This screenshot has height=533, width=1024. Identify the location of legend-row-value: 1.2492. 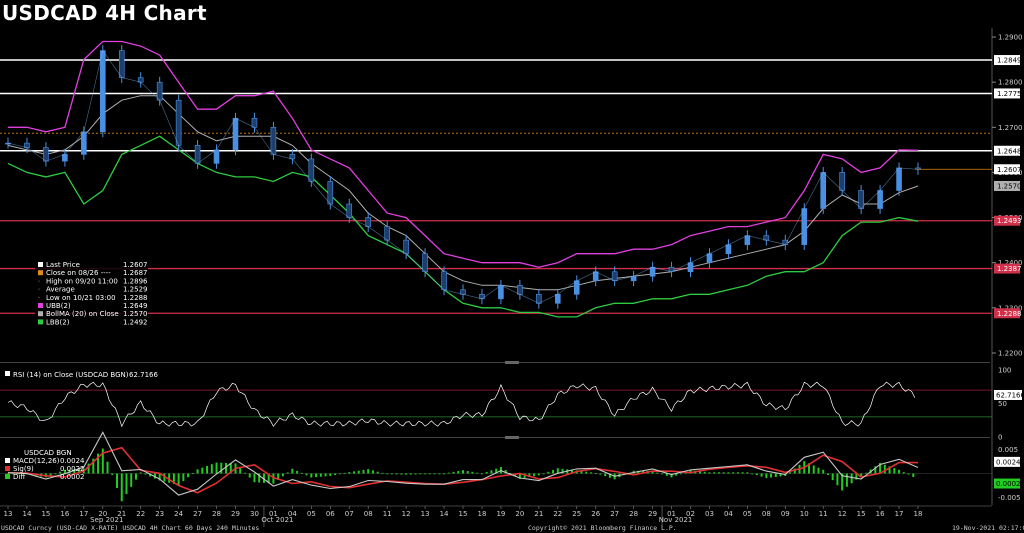
(135, 322).